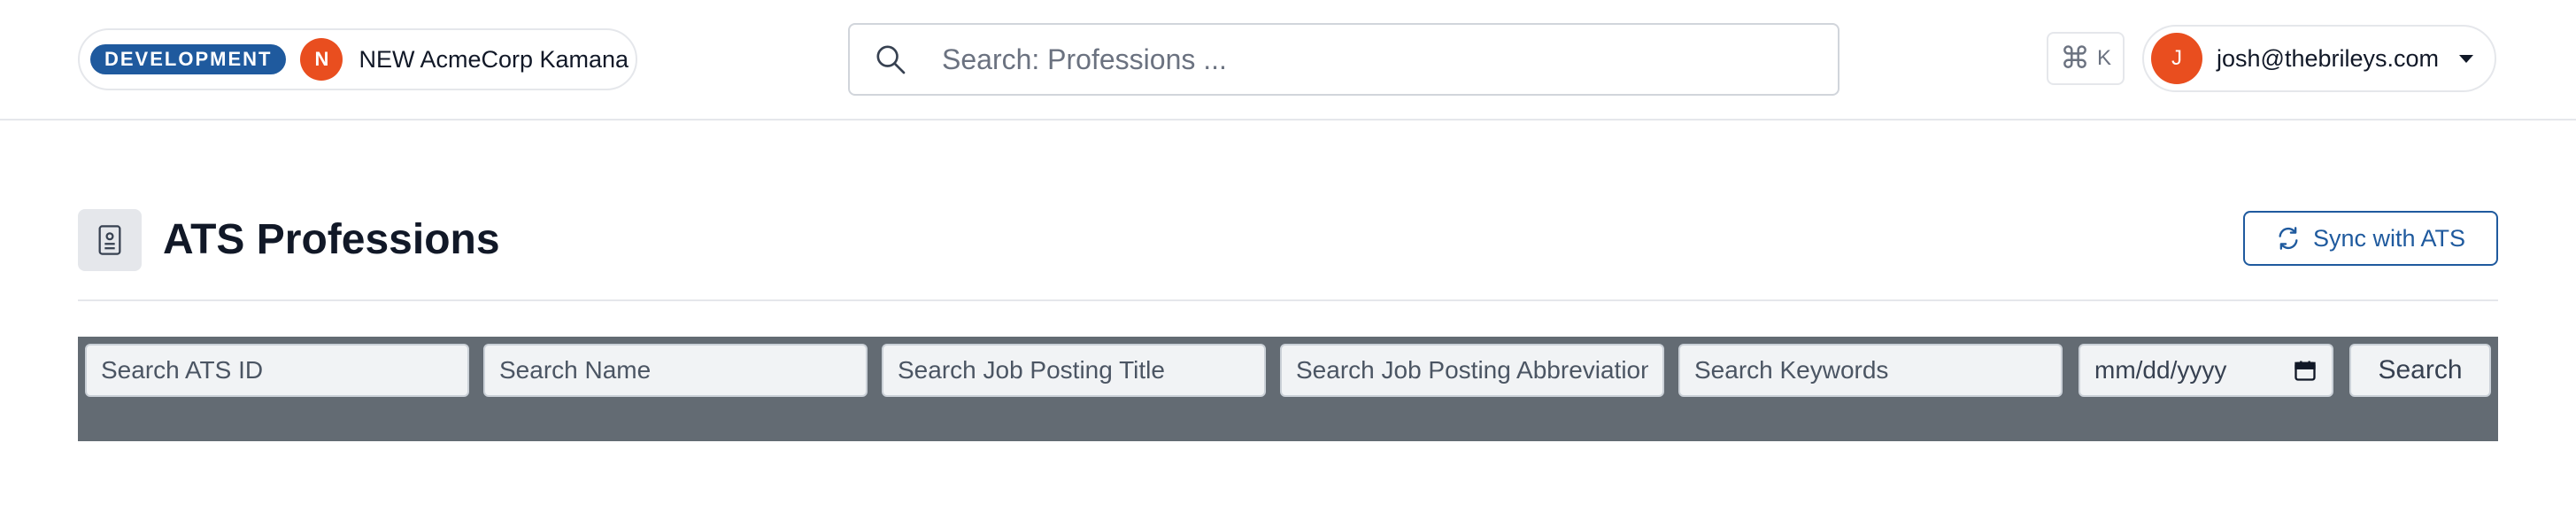 The image size is (2576, 505). I want to click on tenant-name: NEW AcmeCorp Kamana, so click(494, 59).